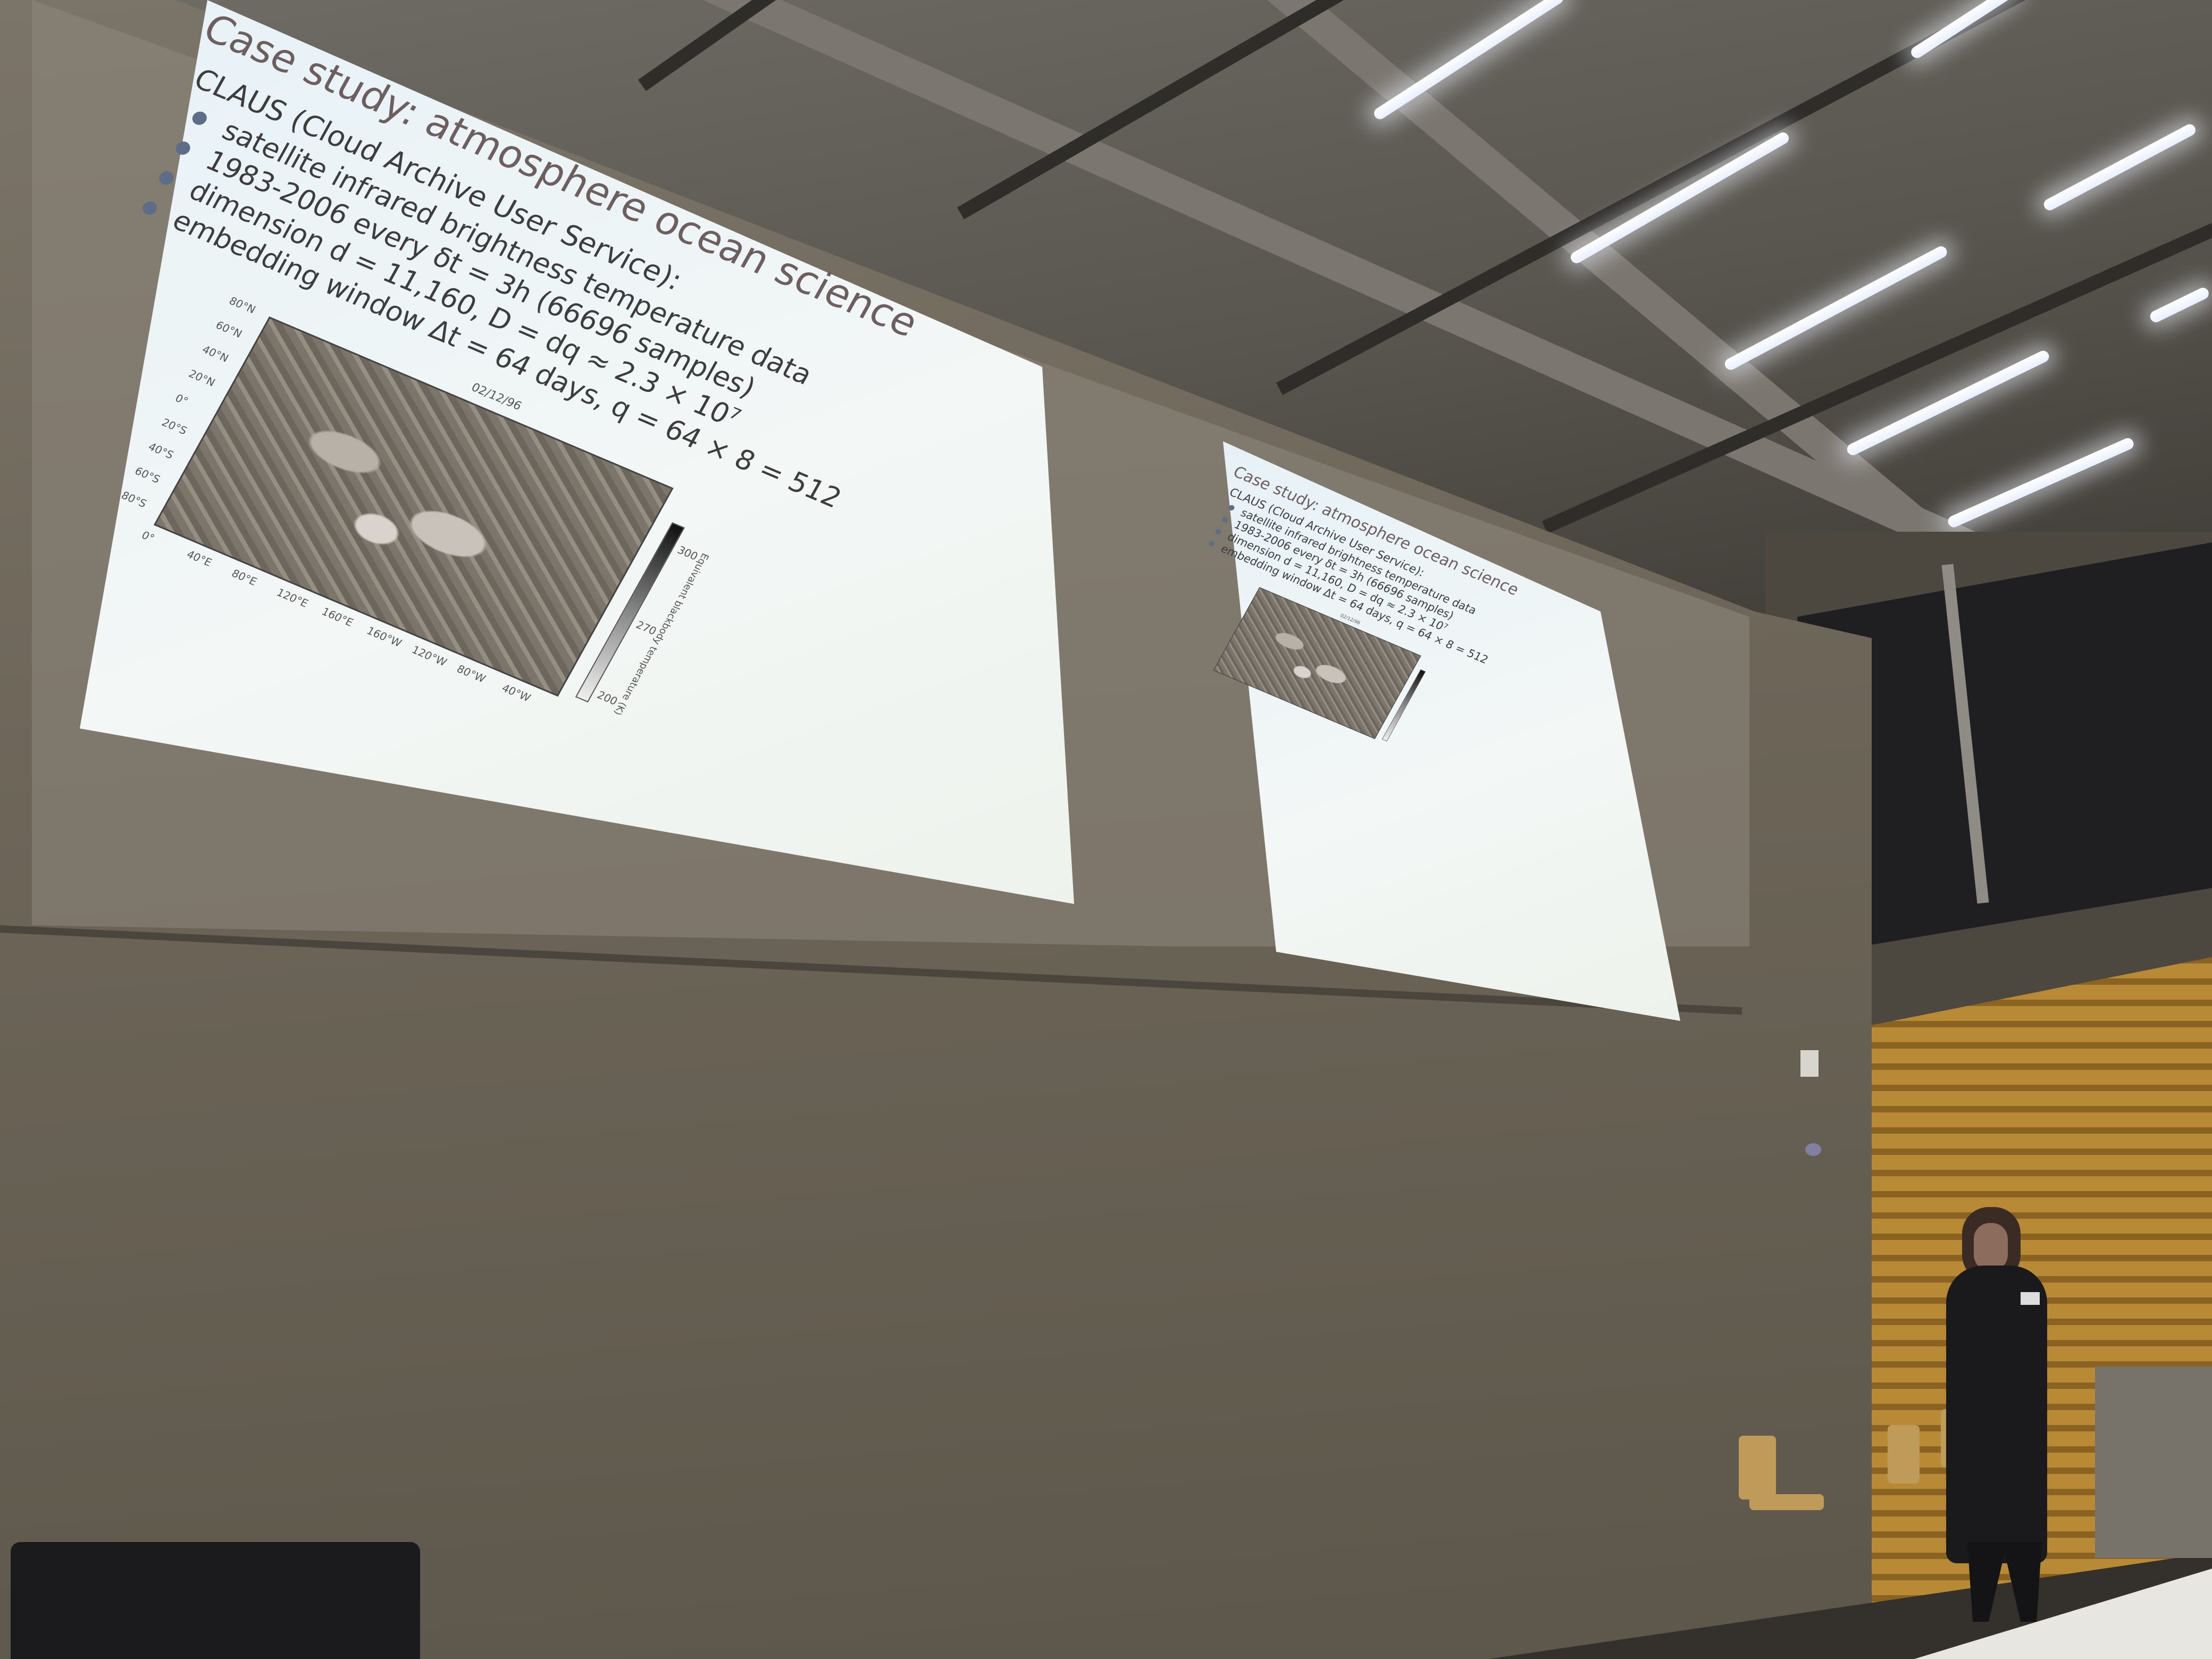  Describe the element at coordinates (229, 329) in the screenshot. I see `lat-tick: 60°N` at that location.